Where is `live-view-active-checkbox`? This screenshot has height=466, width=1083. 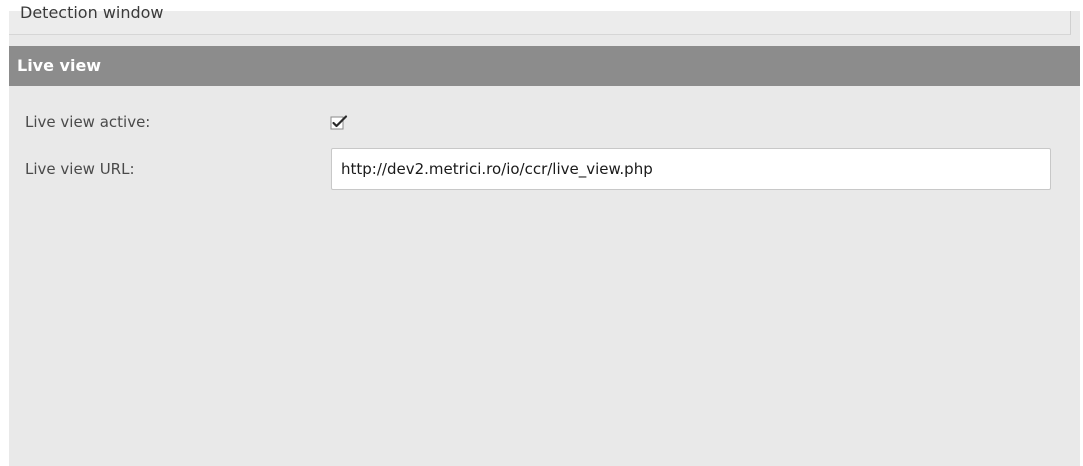 live-view-active-checkbox is located at coordinates (339, 122).